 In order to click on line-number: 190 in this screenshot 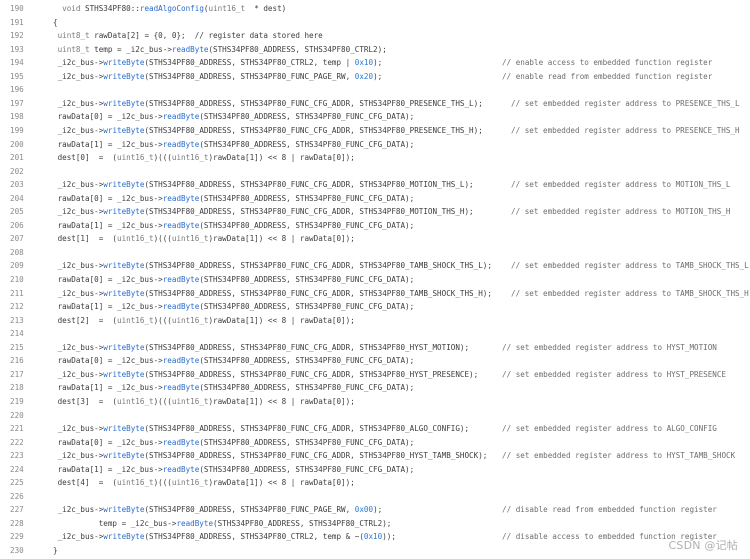, I will do `click(17, 8)`.